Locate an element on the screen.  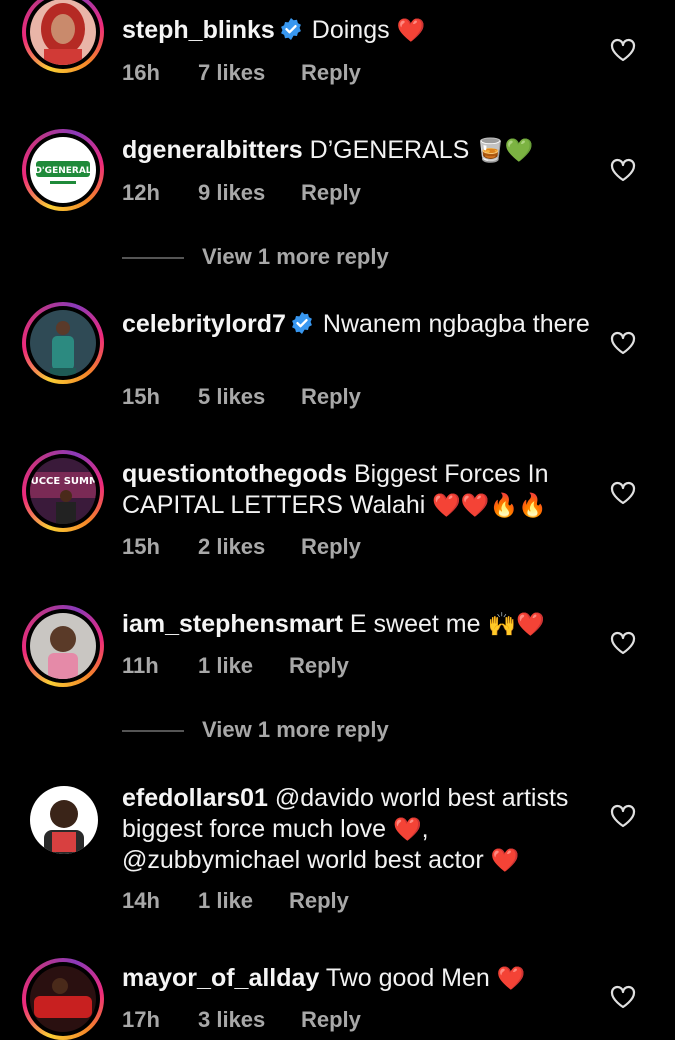
comment-meta: 17h 3 likes Reply is located at coordinates (241, 1020).